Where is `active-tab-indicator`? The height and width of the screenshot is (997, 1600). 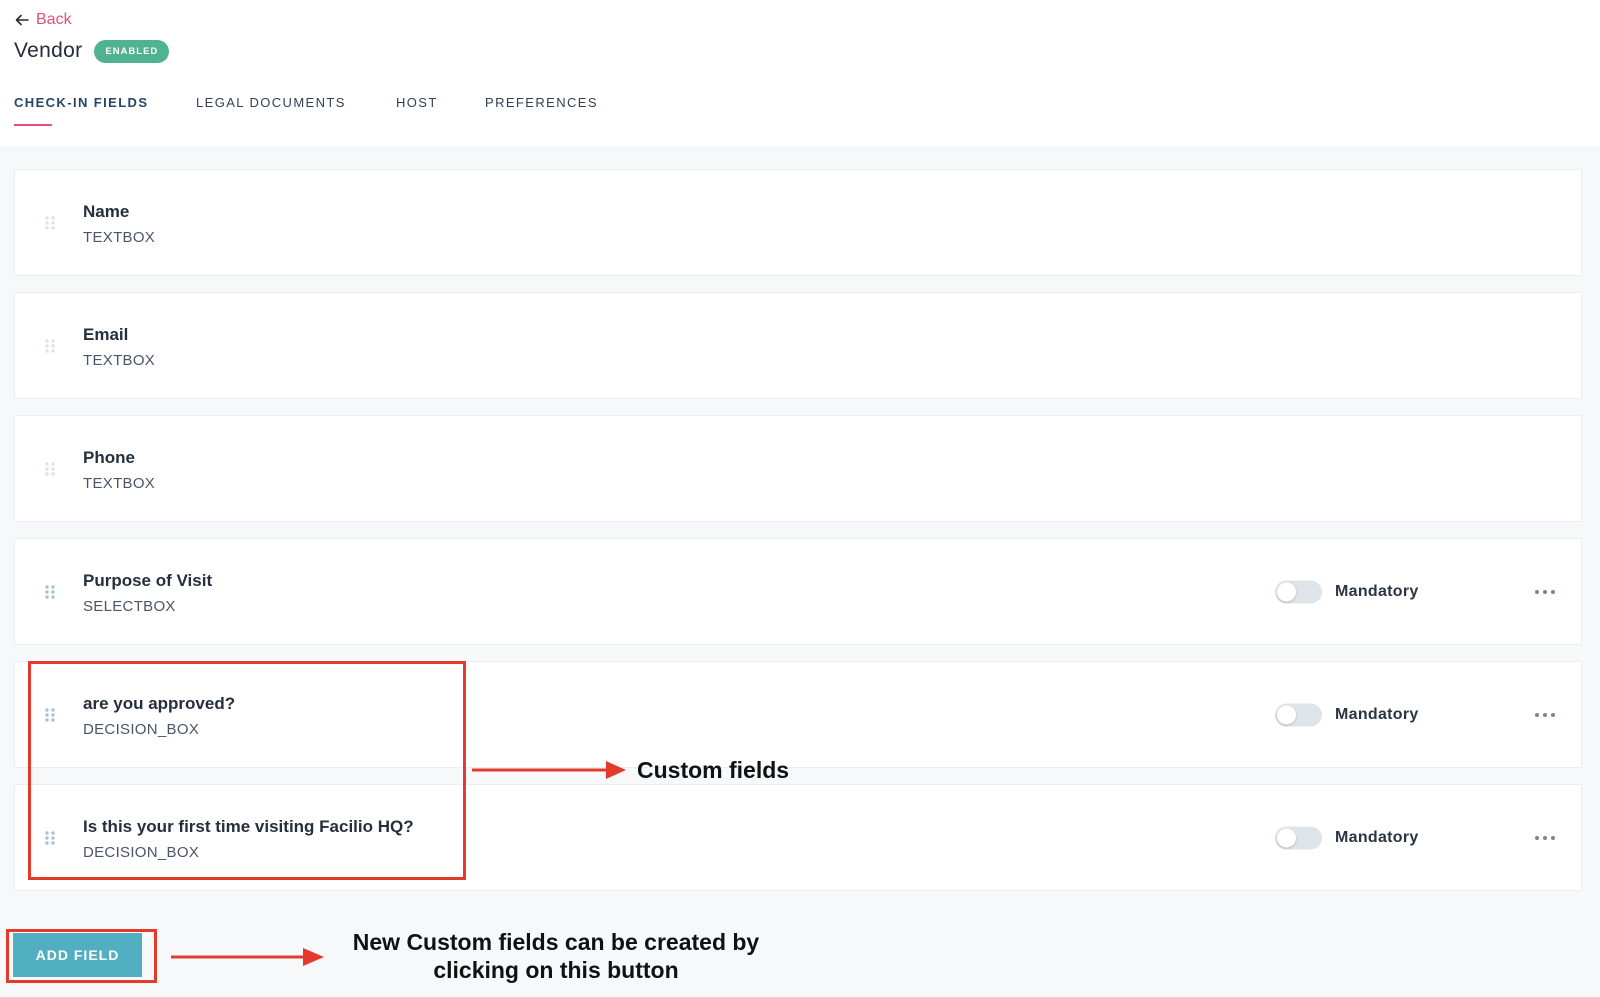
active-tab-indicator is located at coordinates (33, 125).